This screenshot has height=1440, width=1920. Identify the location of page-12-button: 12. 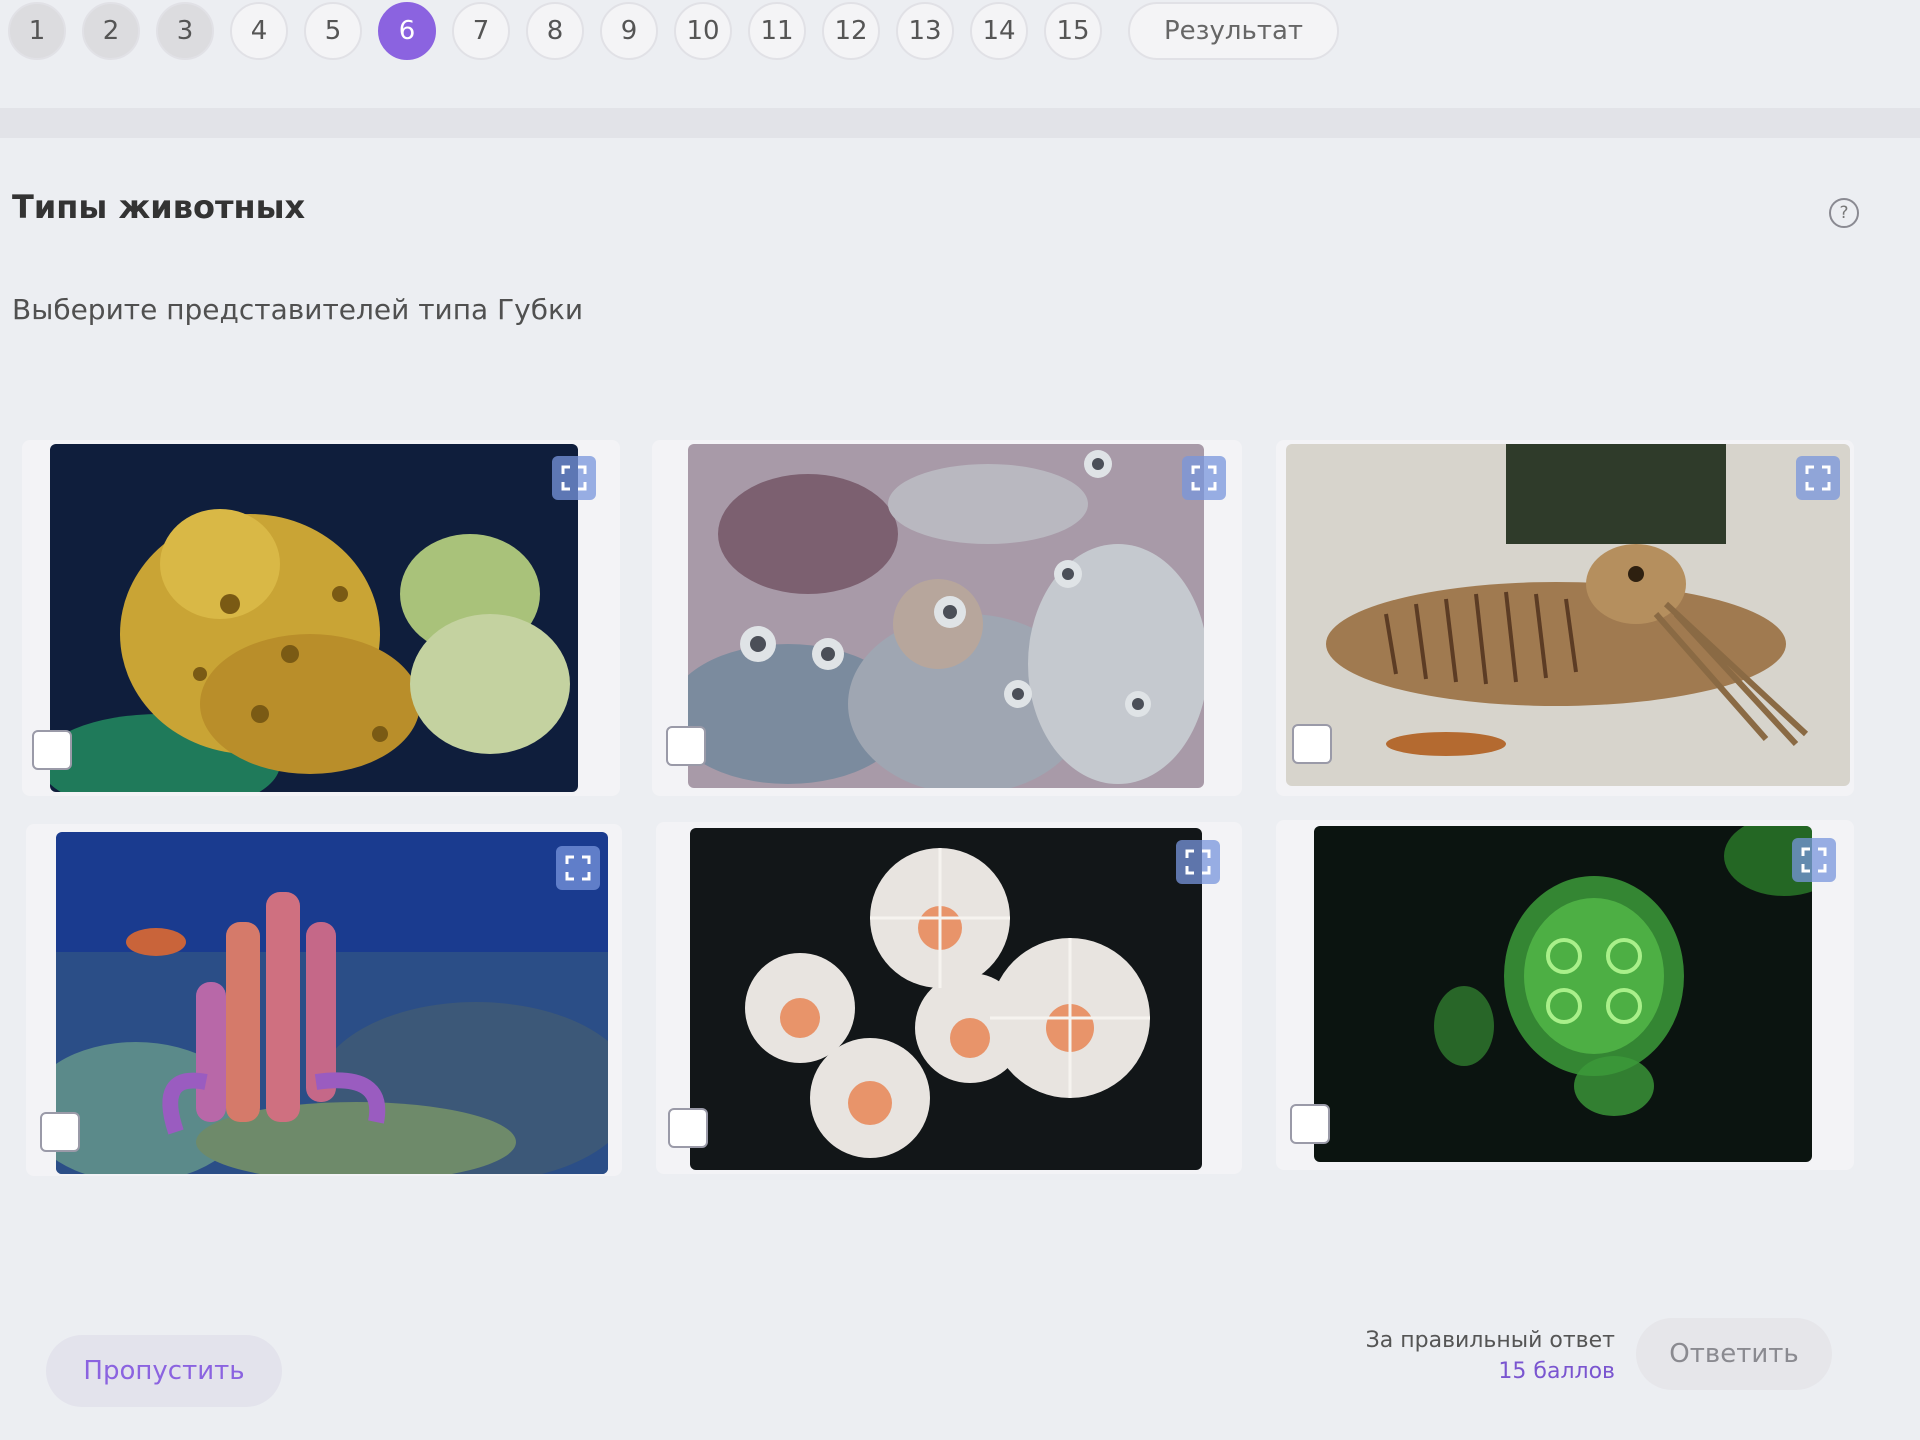
(851, 31).